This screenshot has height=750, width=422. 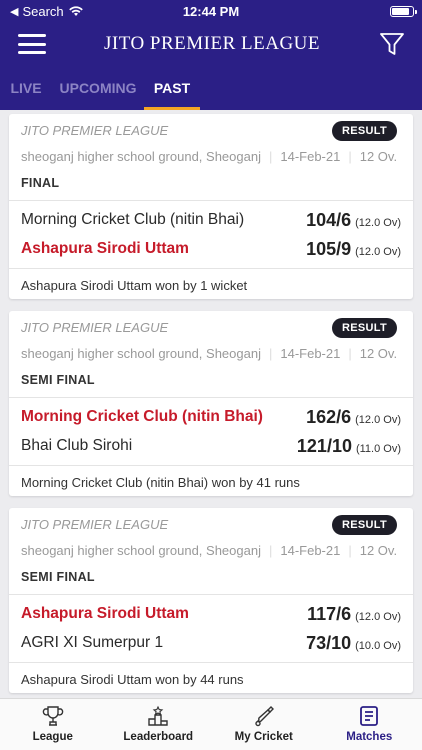 What do you see at coordinates (369, 737) in the screenshot?
I see `nav-label: Matches` at bounding box center [369, 737].